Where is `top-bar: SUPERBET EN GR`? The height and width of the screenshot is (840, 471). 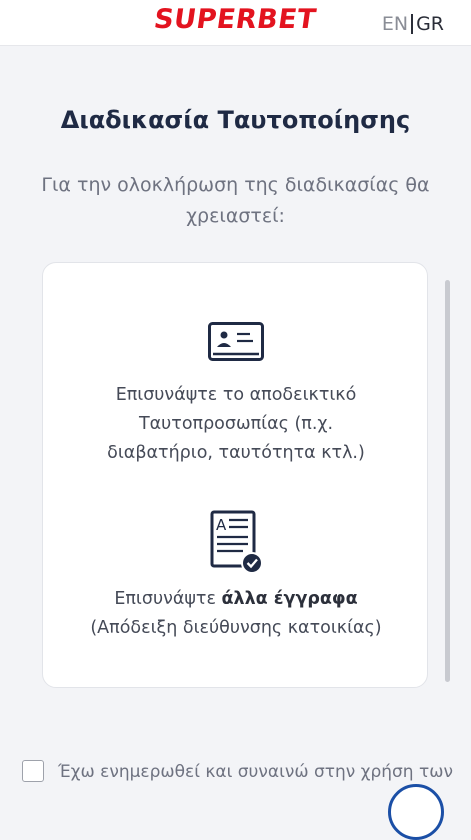 top-bar: SUPERBET EN GR is located at coordinates (235, 23).